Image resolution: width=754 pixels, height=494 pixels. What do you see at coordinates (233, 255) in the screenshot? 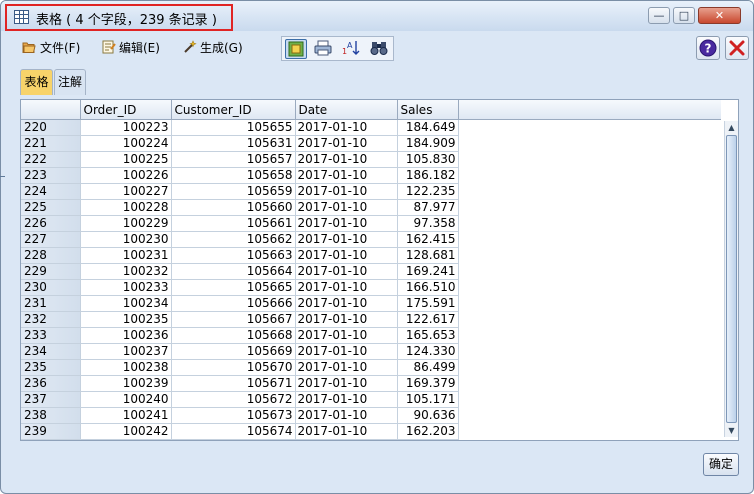
I see `cell-customer-id: 105663` at bounding box center [233, 255].